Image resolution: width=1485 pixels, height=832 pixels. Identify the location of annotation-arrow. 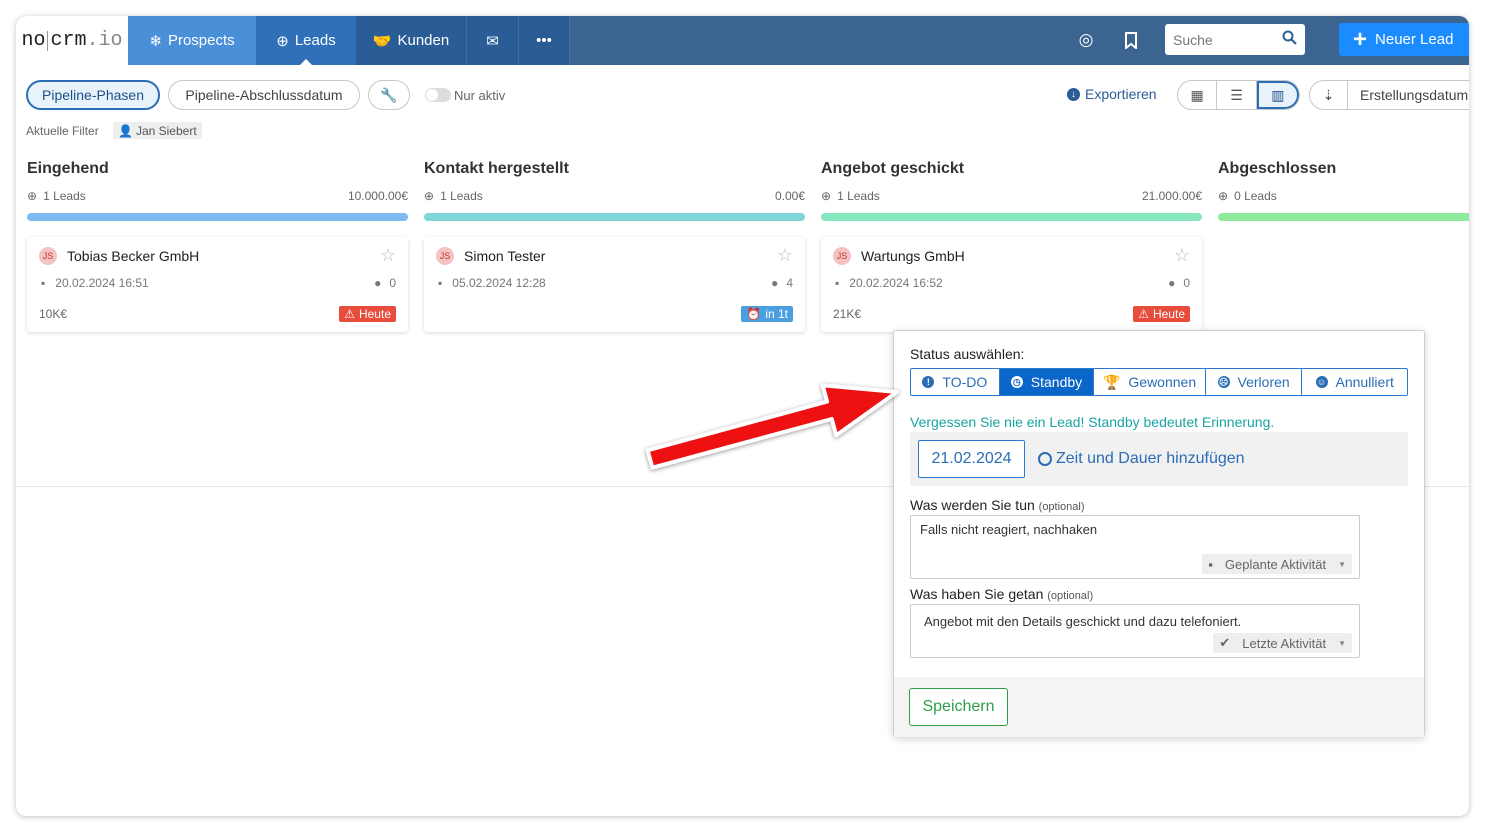
(772, 426).